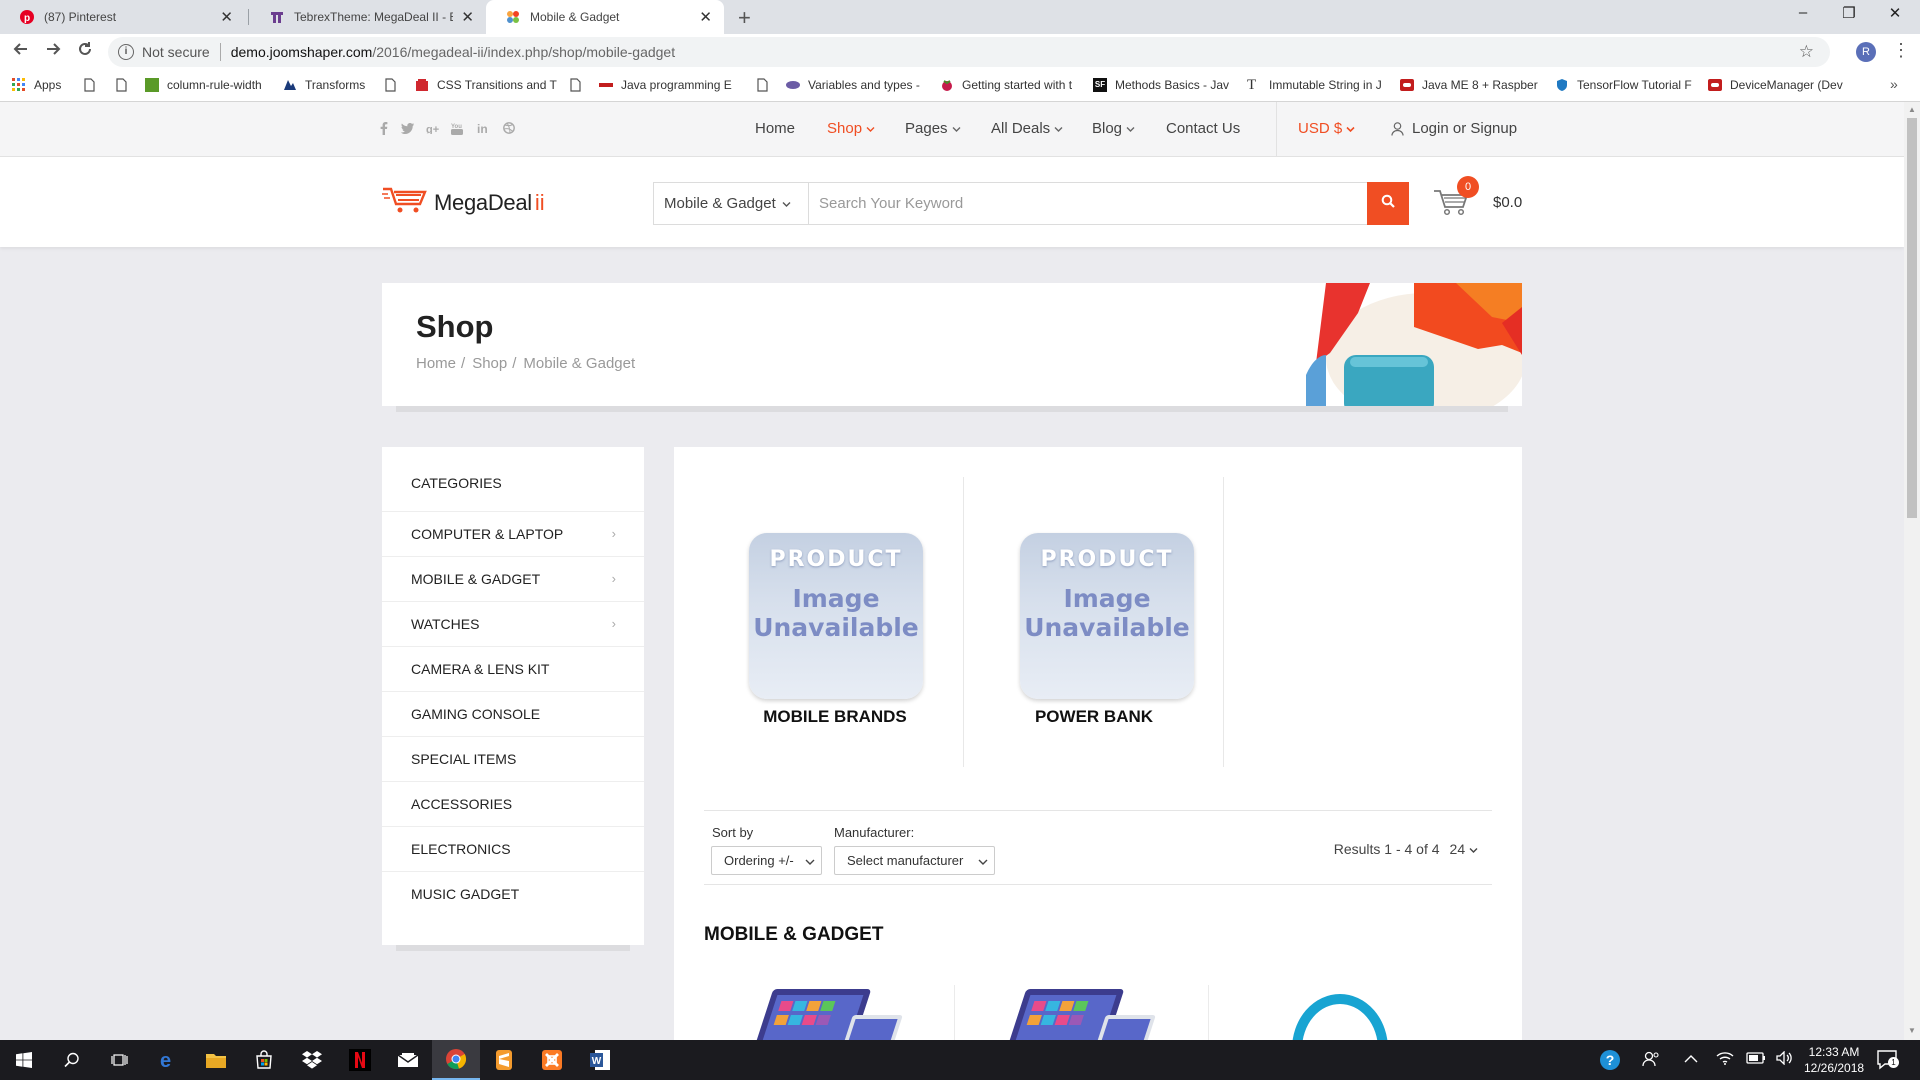 The image size is (1920, 1080). What do you see at coordinates (853, 85) in the screenshot?
I see `bookmark-variables-types: Variables and types -` at bounding box center [853, 85].